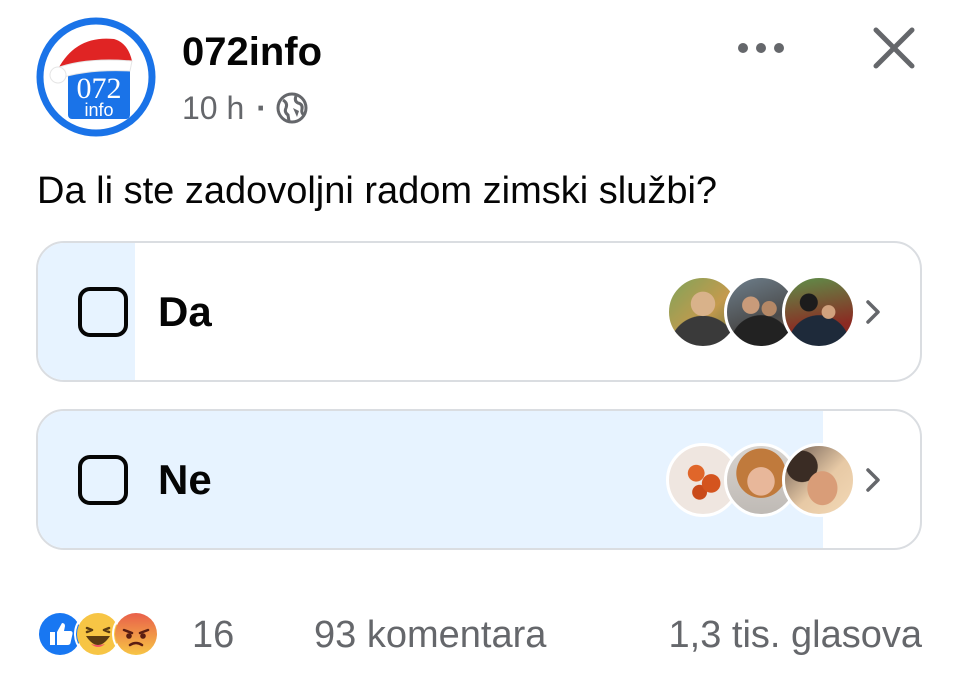 Image resolution: width=960 pixels, height=677 pixels. What do you see at coordinates (185, 311) in the screenshot?
I see `option-label: Da` at bounding box center [185, 311].